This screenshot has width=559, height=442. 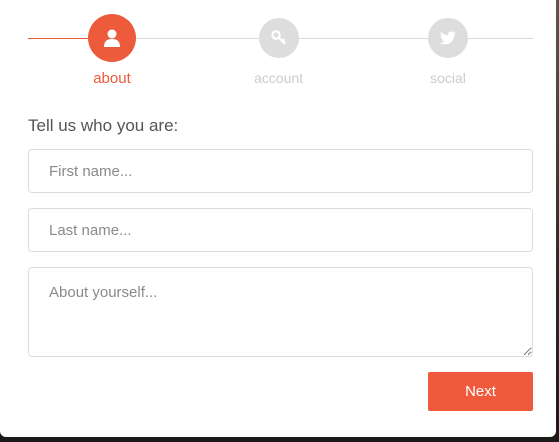 I want to click on twitter-icon, so click(x=448, y=38).